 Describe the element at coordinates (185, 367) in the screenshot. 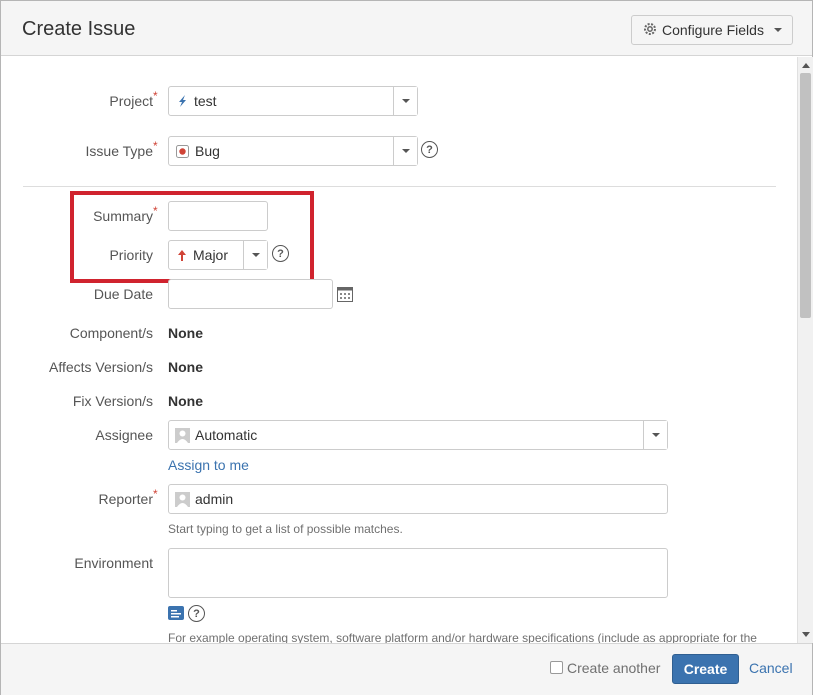

I see `affects-versions-value: None` at that location.